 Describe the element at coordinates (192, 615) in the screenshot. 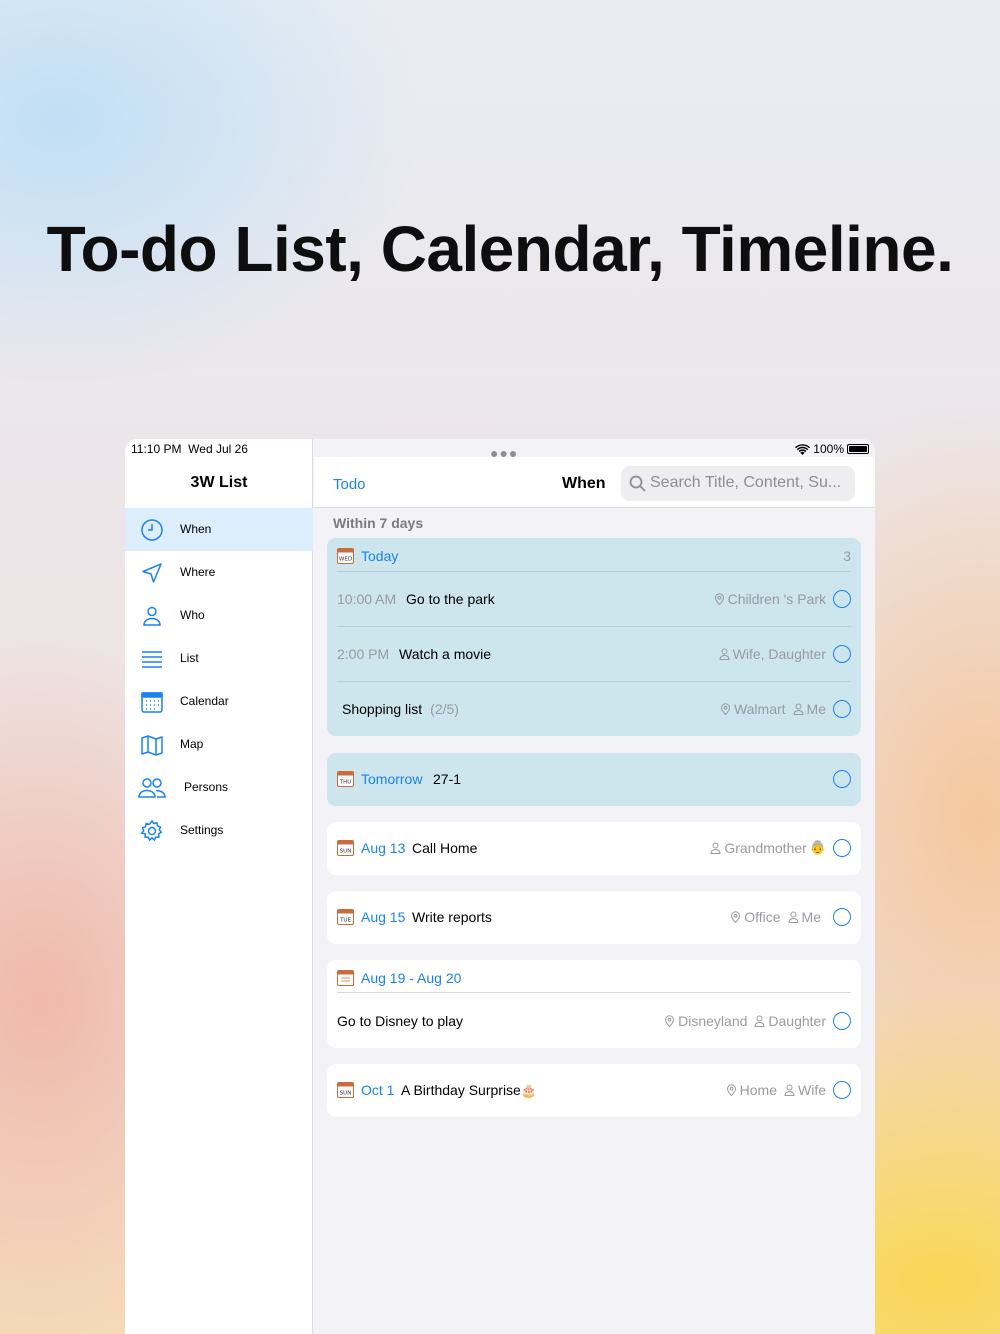

I see `sidebar-item-label: Who` at that location.